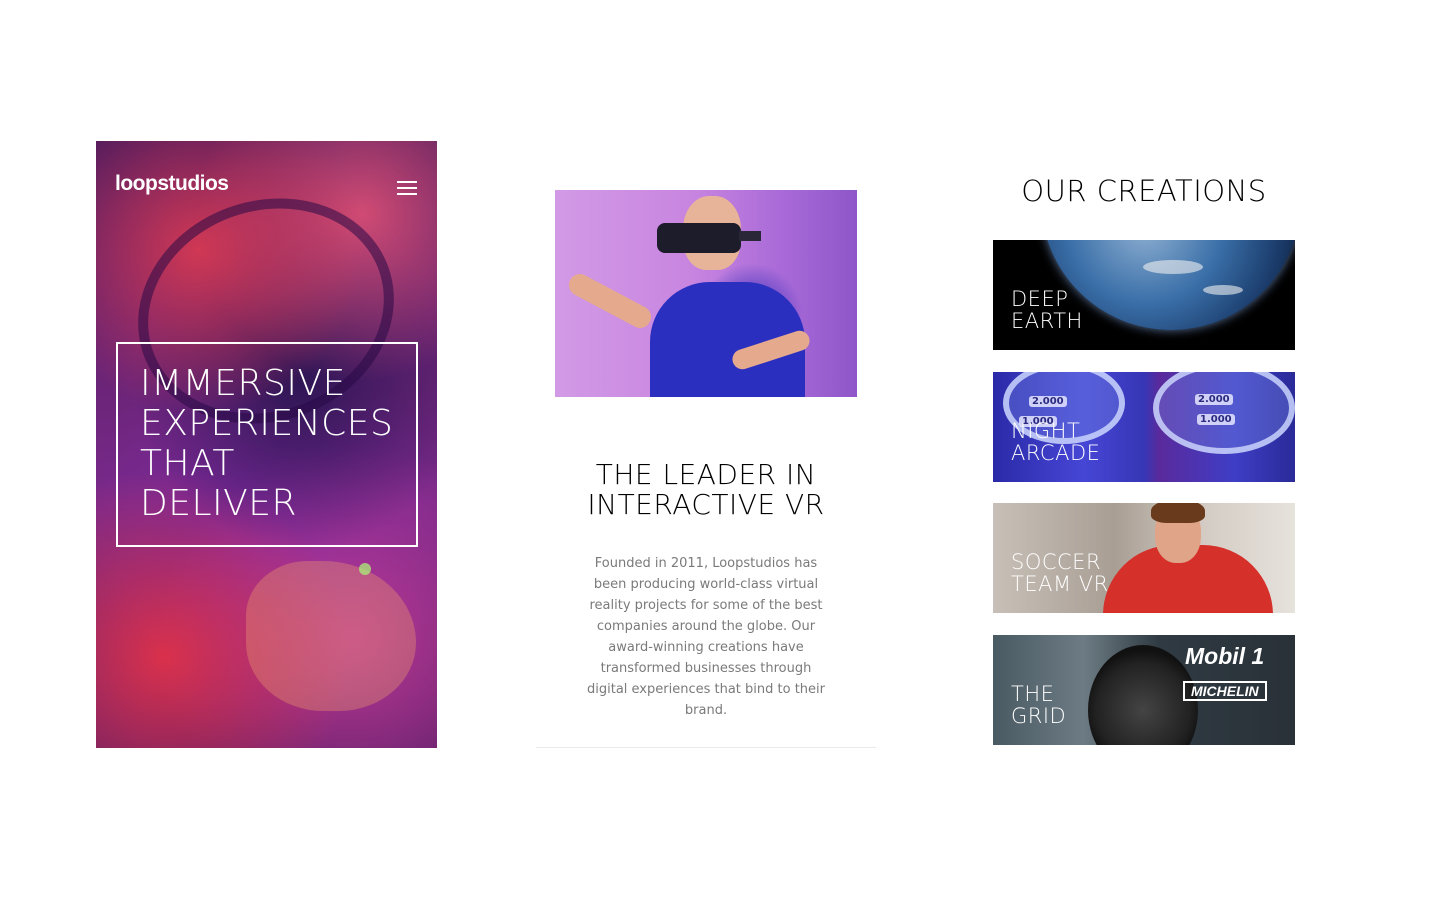 The height and width of the screenshot is (900, 1440). I want to click on race-car-tire, so click(1143, 695).